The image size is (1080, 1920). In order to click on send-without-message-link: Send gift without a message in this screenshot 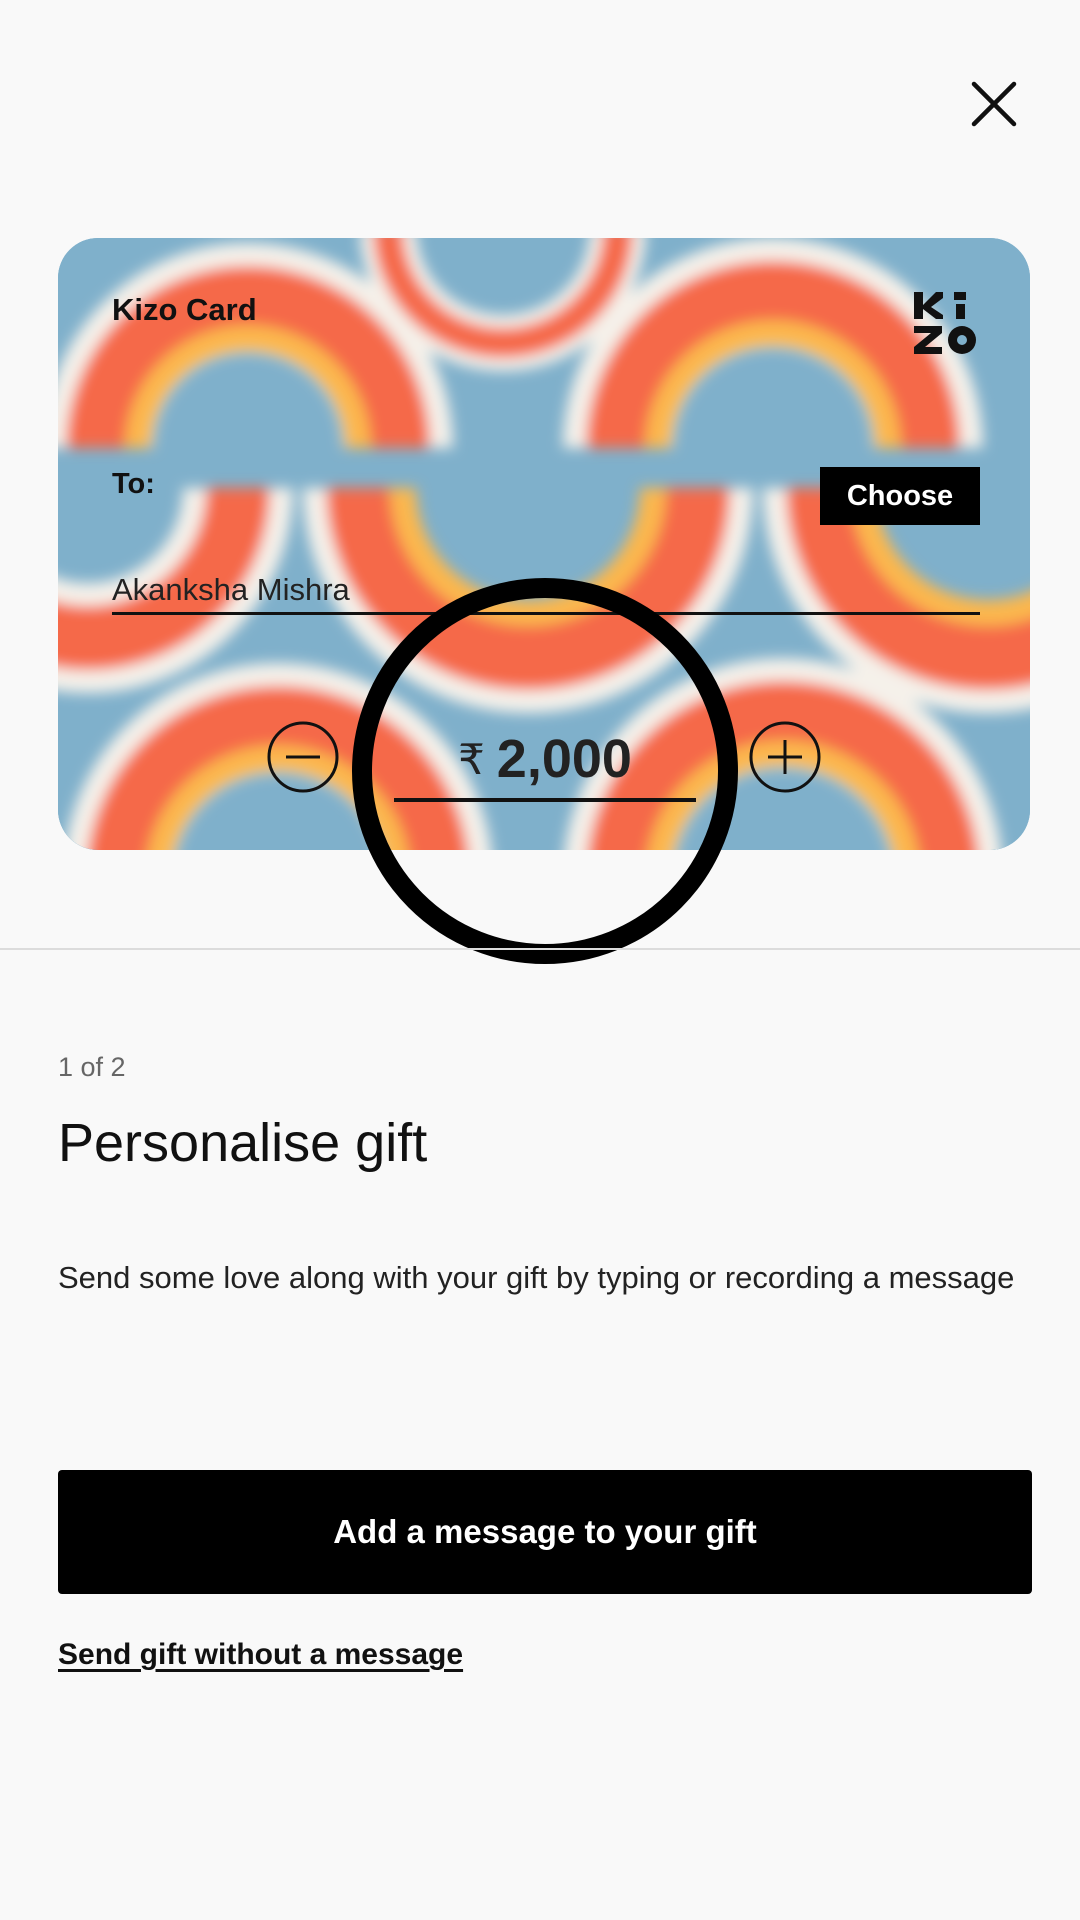, I will do `click(260, 1655)`.